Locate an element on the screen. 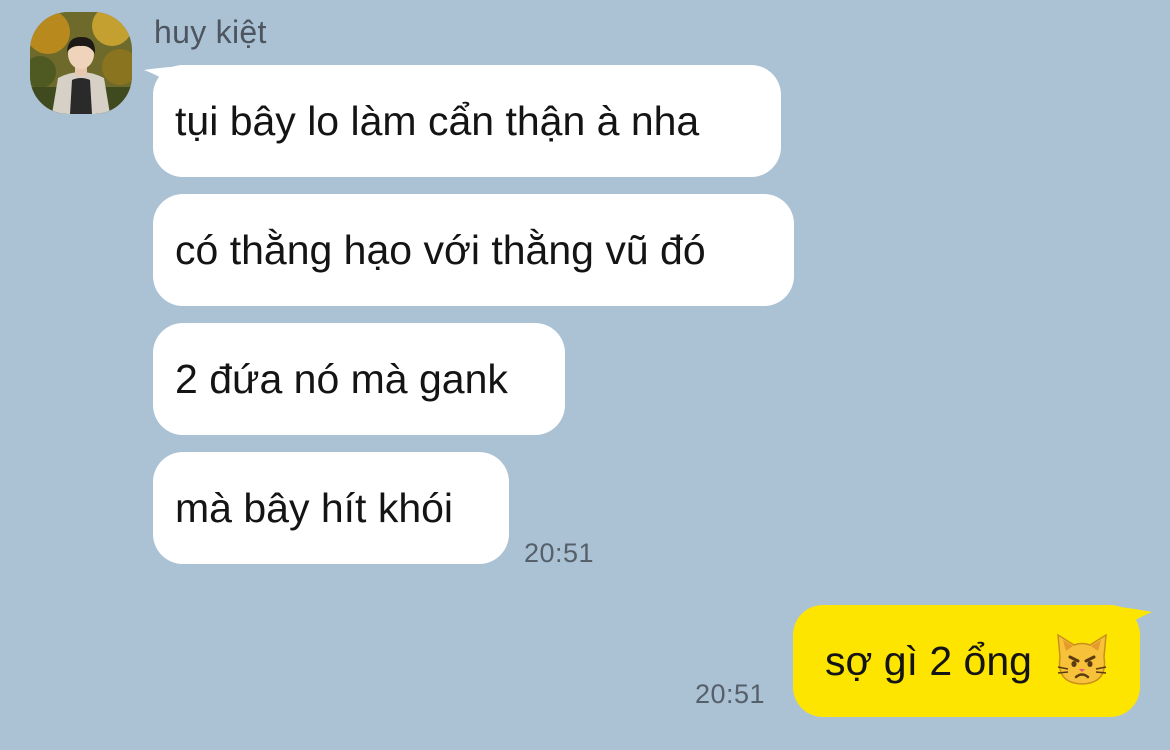 Image resolution: width=1170 pixels, height=750 pixels. incoming-message-bubble: tụi bây lo làm cẩn thận à nha is located at coordinates (467, 121).